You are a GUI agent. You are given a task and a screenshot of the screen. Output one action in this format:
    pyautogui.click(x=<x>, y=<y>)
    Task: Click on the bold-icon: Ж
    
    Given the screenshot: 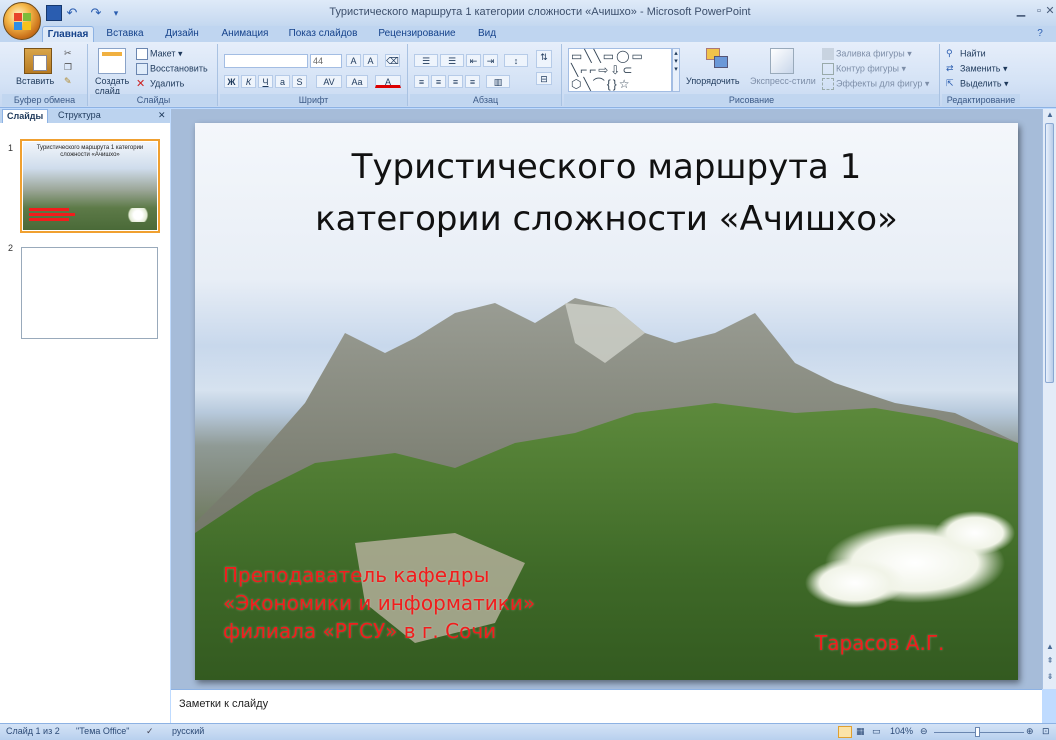 What is the action you would take?
    pyautogui.click(x=231, y=81)
    